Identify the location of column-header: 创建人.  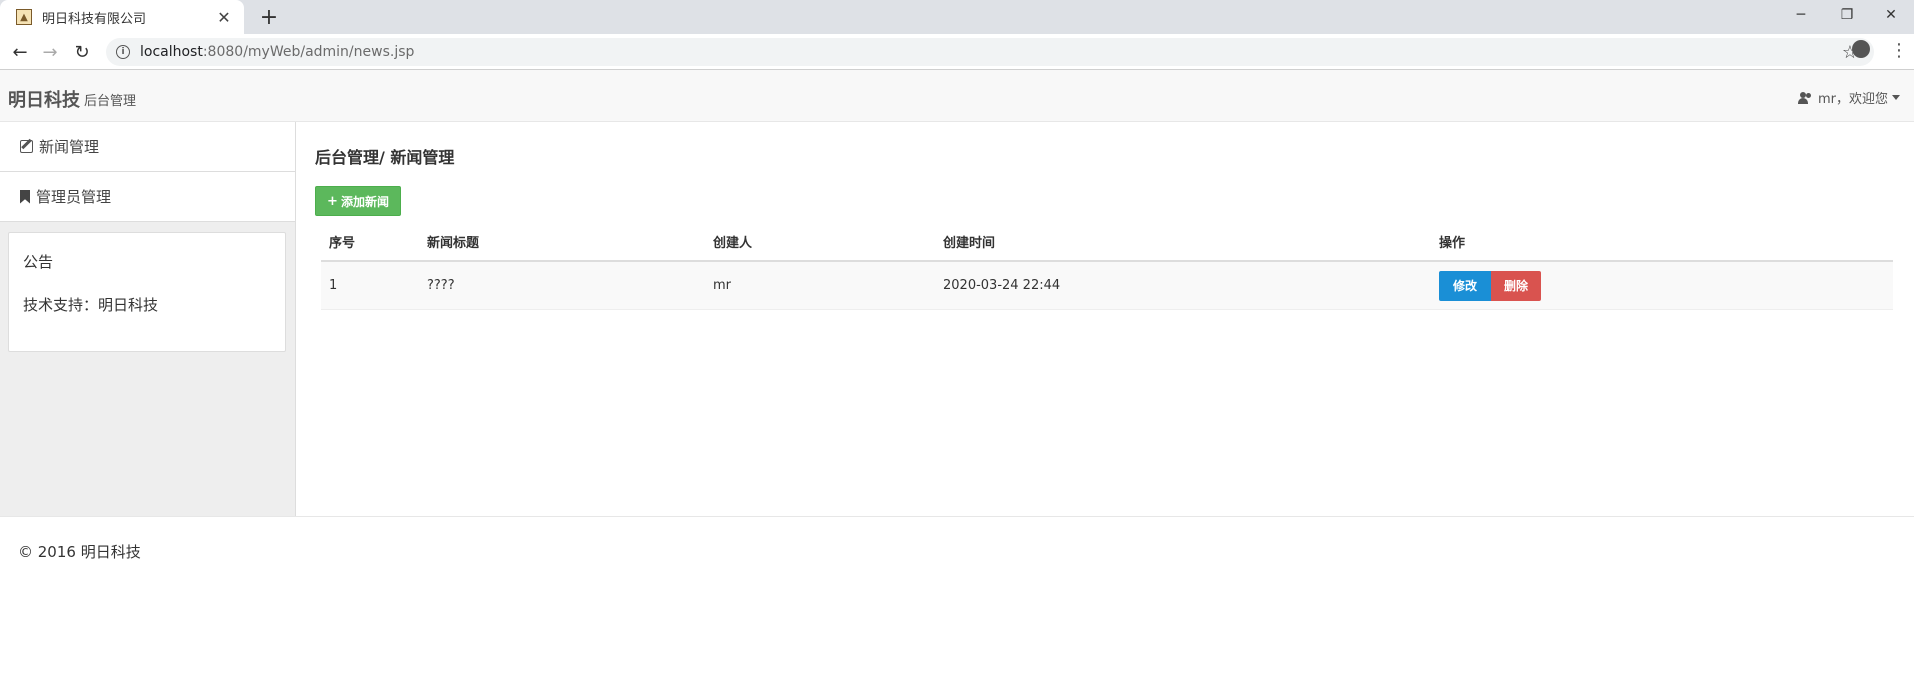
(733, 243).